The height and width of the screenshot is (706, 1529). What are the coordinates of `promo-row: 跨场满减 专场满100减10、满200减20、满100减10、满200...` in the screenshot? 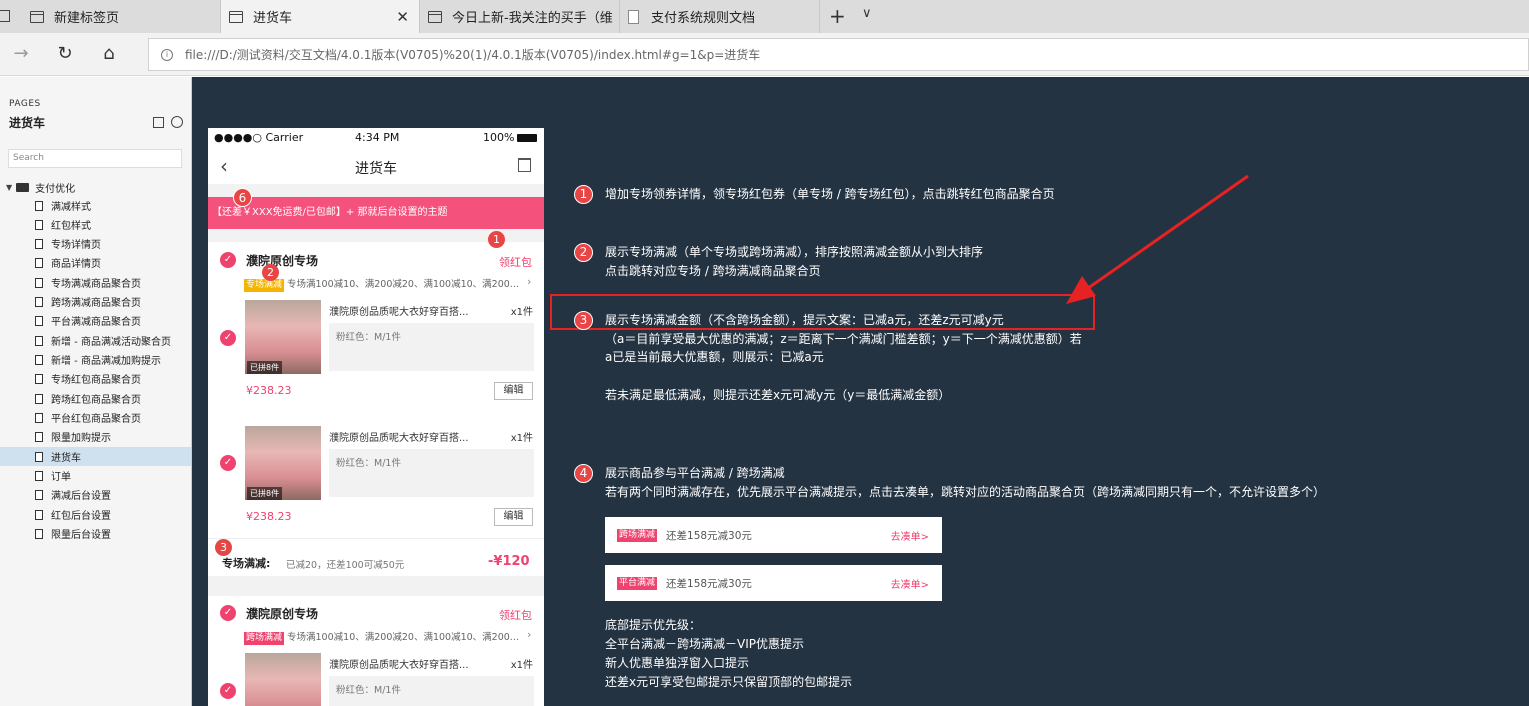 It's located at (381, 637).